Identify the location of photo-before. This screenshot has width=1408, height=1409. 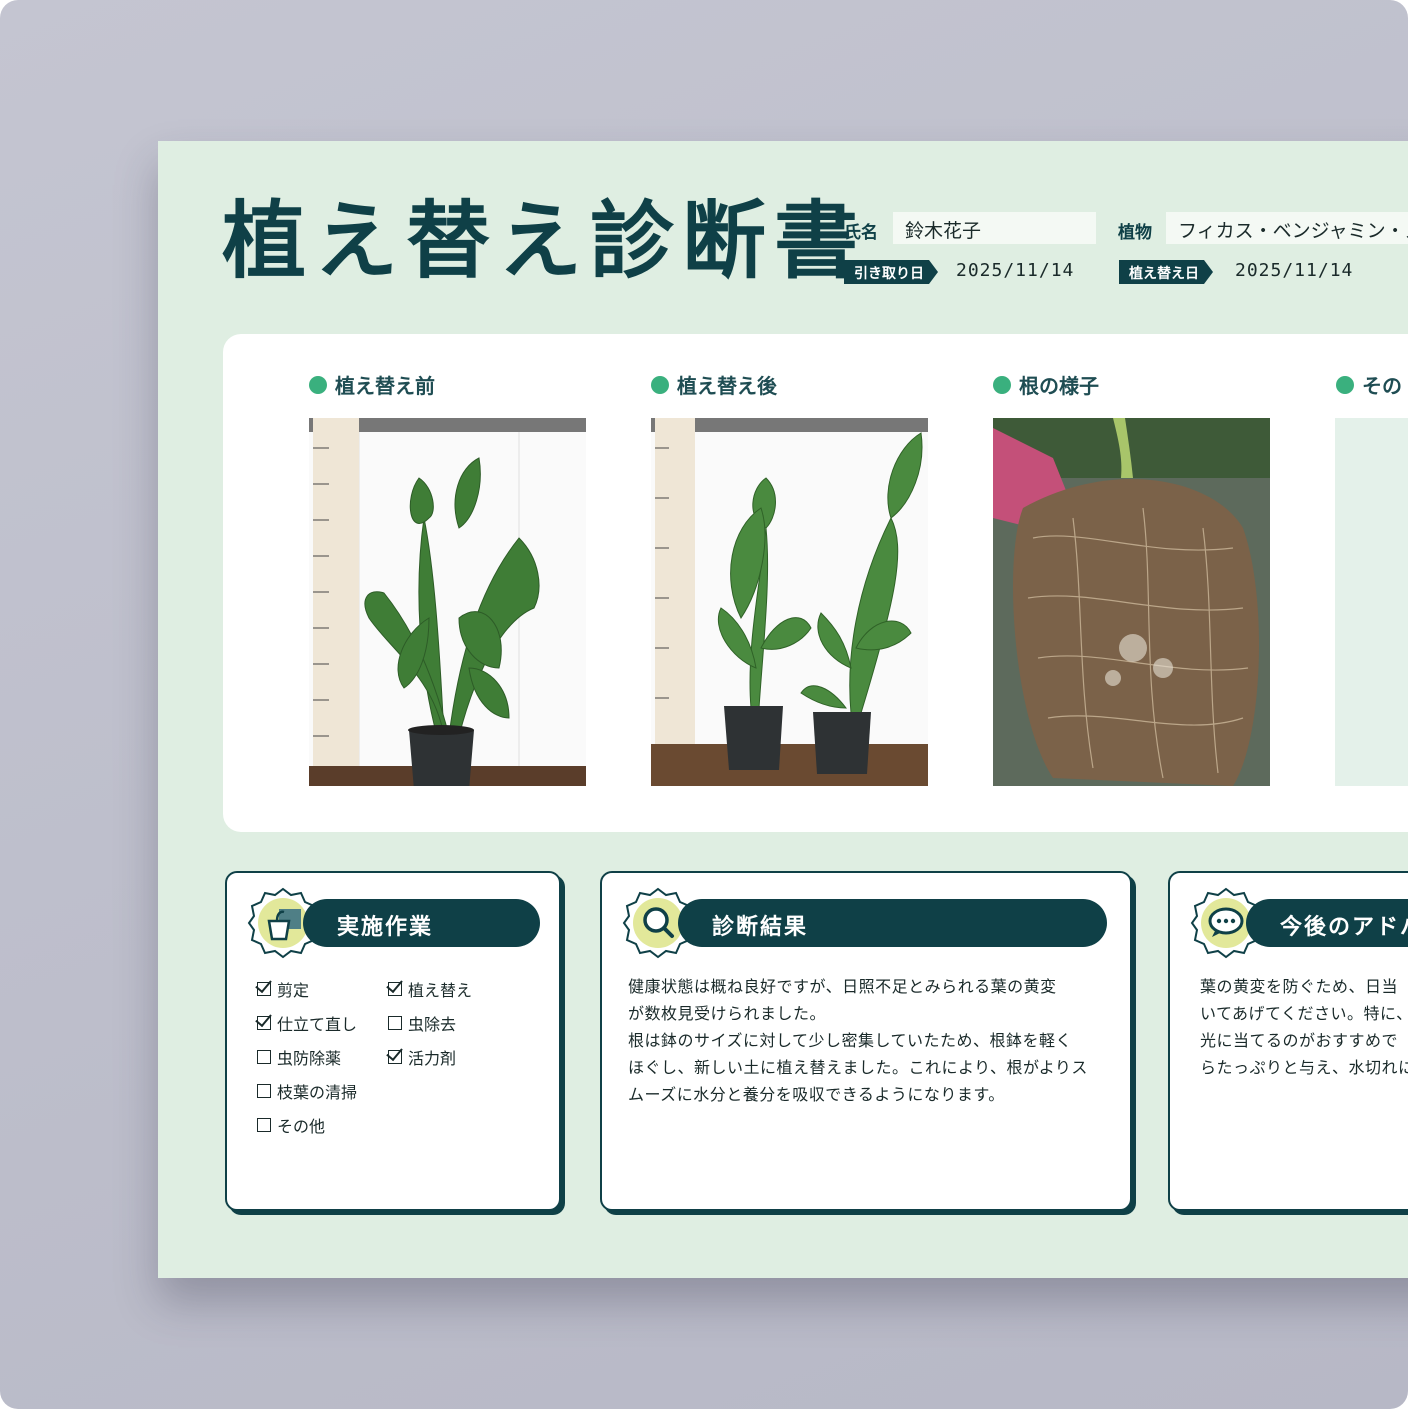
(447, 602).